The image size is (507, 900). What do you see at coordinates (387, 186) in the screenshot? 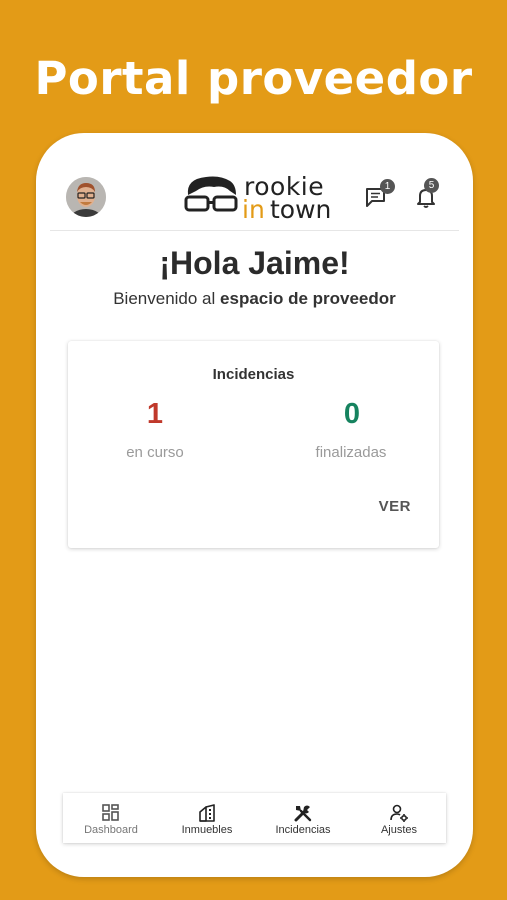
I see `messages-badge: 1` at bounding box center [387, 186].